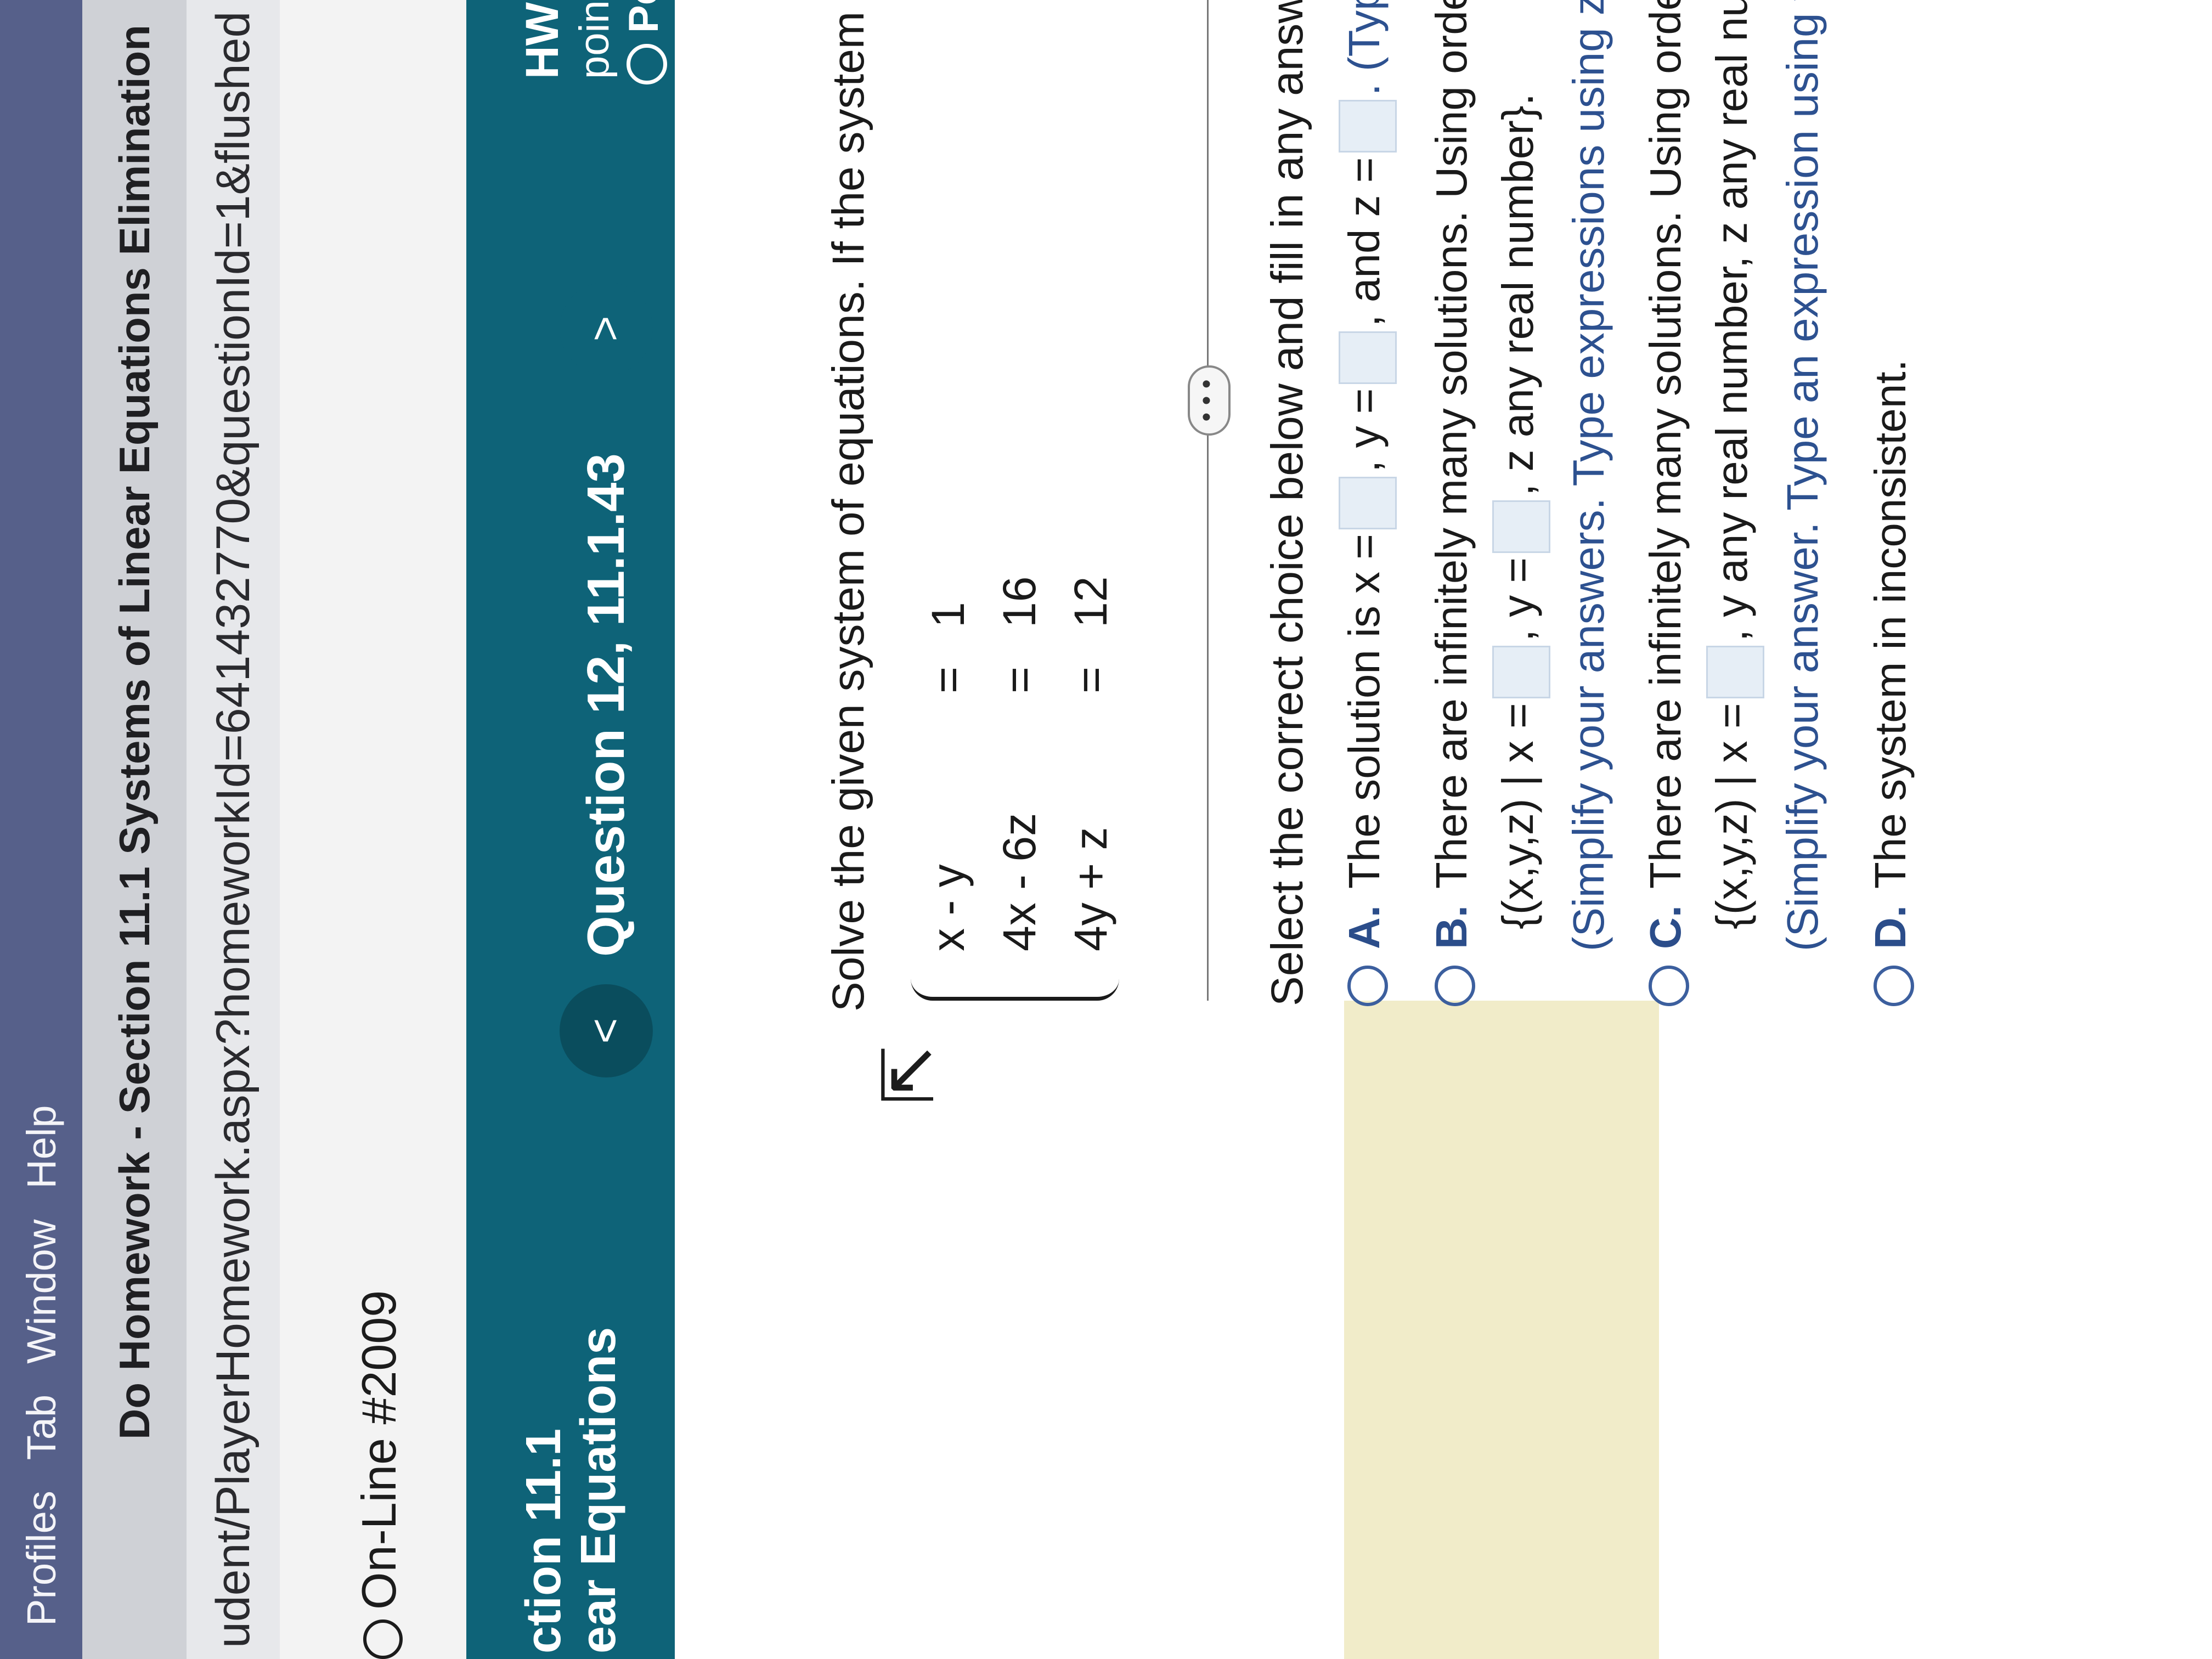 The height and width of the screenshot is (1659, 2212). What do you see at coordinates (1735, 672) in the screenshot?
I see `answer-box-c-x` at bounding box center [1735, 672].